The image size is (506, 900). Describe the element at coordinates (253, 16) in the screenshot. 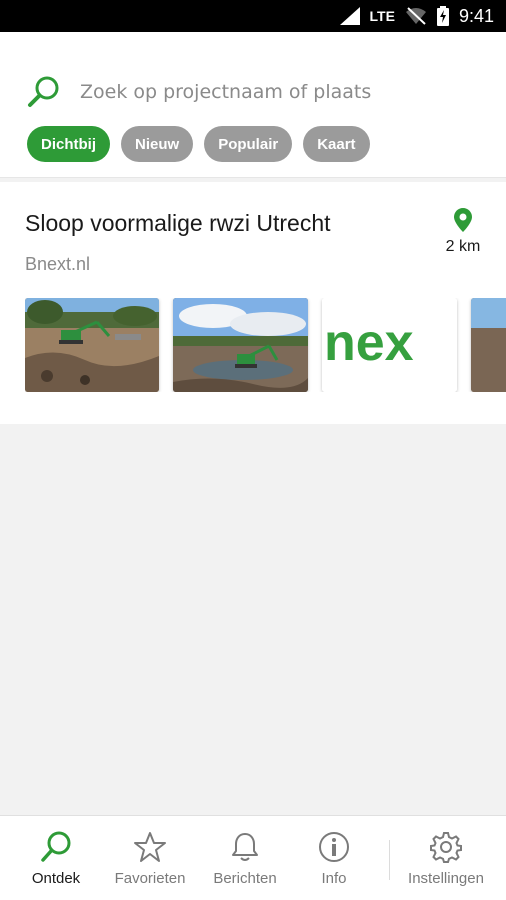

I see `status-bar: LTE 9:41` at that location.